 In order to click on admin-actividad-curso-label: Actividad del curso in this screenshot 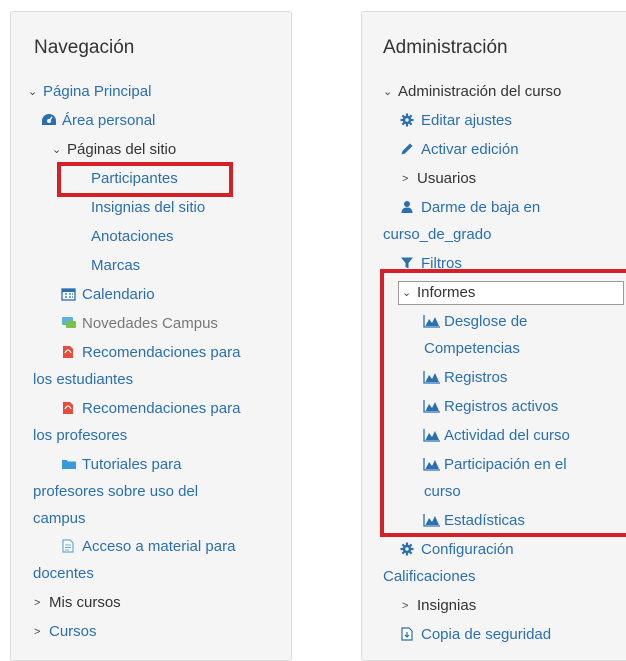, I will do `click(507, 435)`.